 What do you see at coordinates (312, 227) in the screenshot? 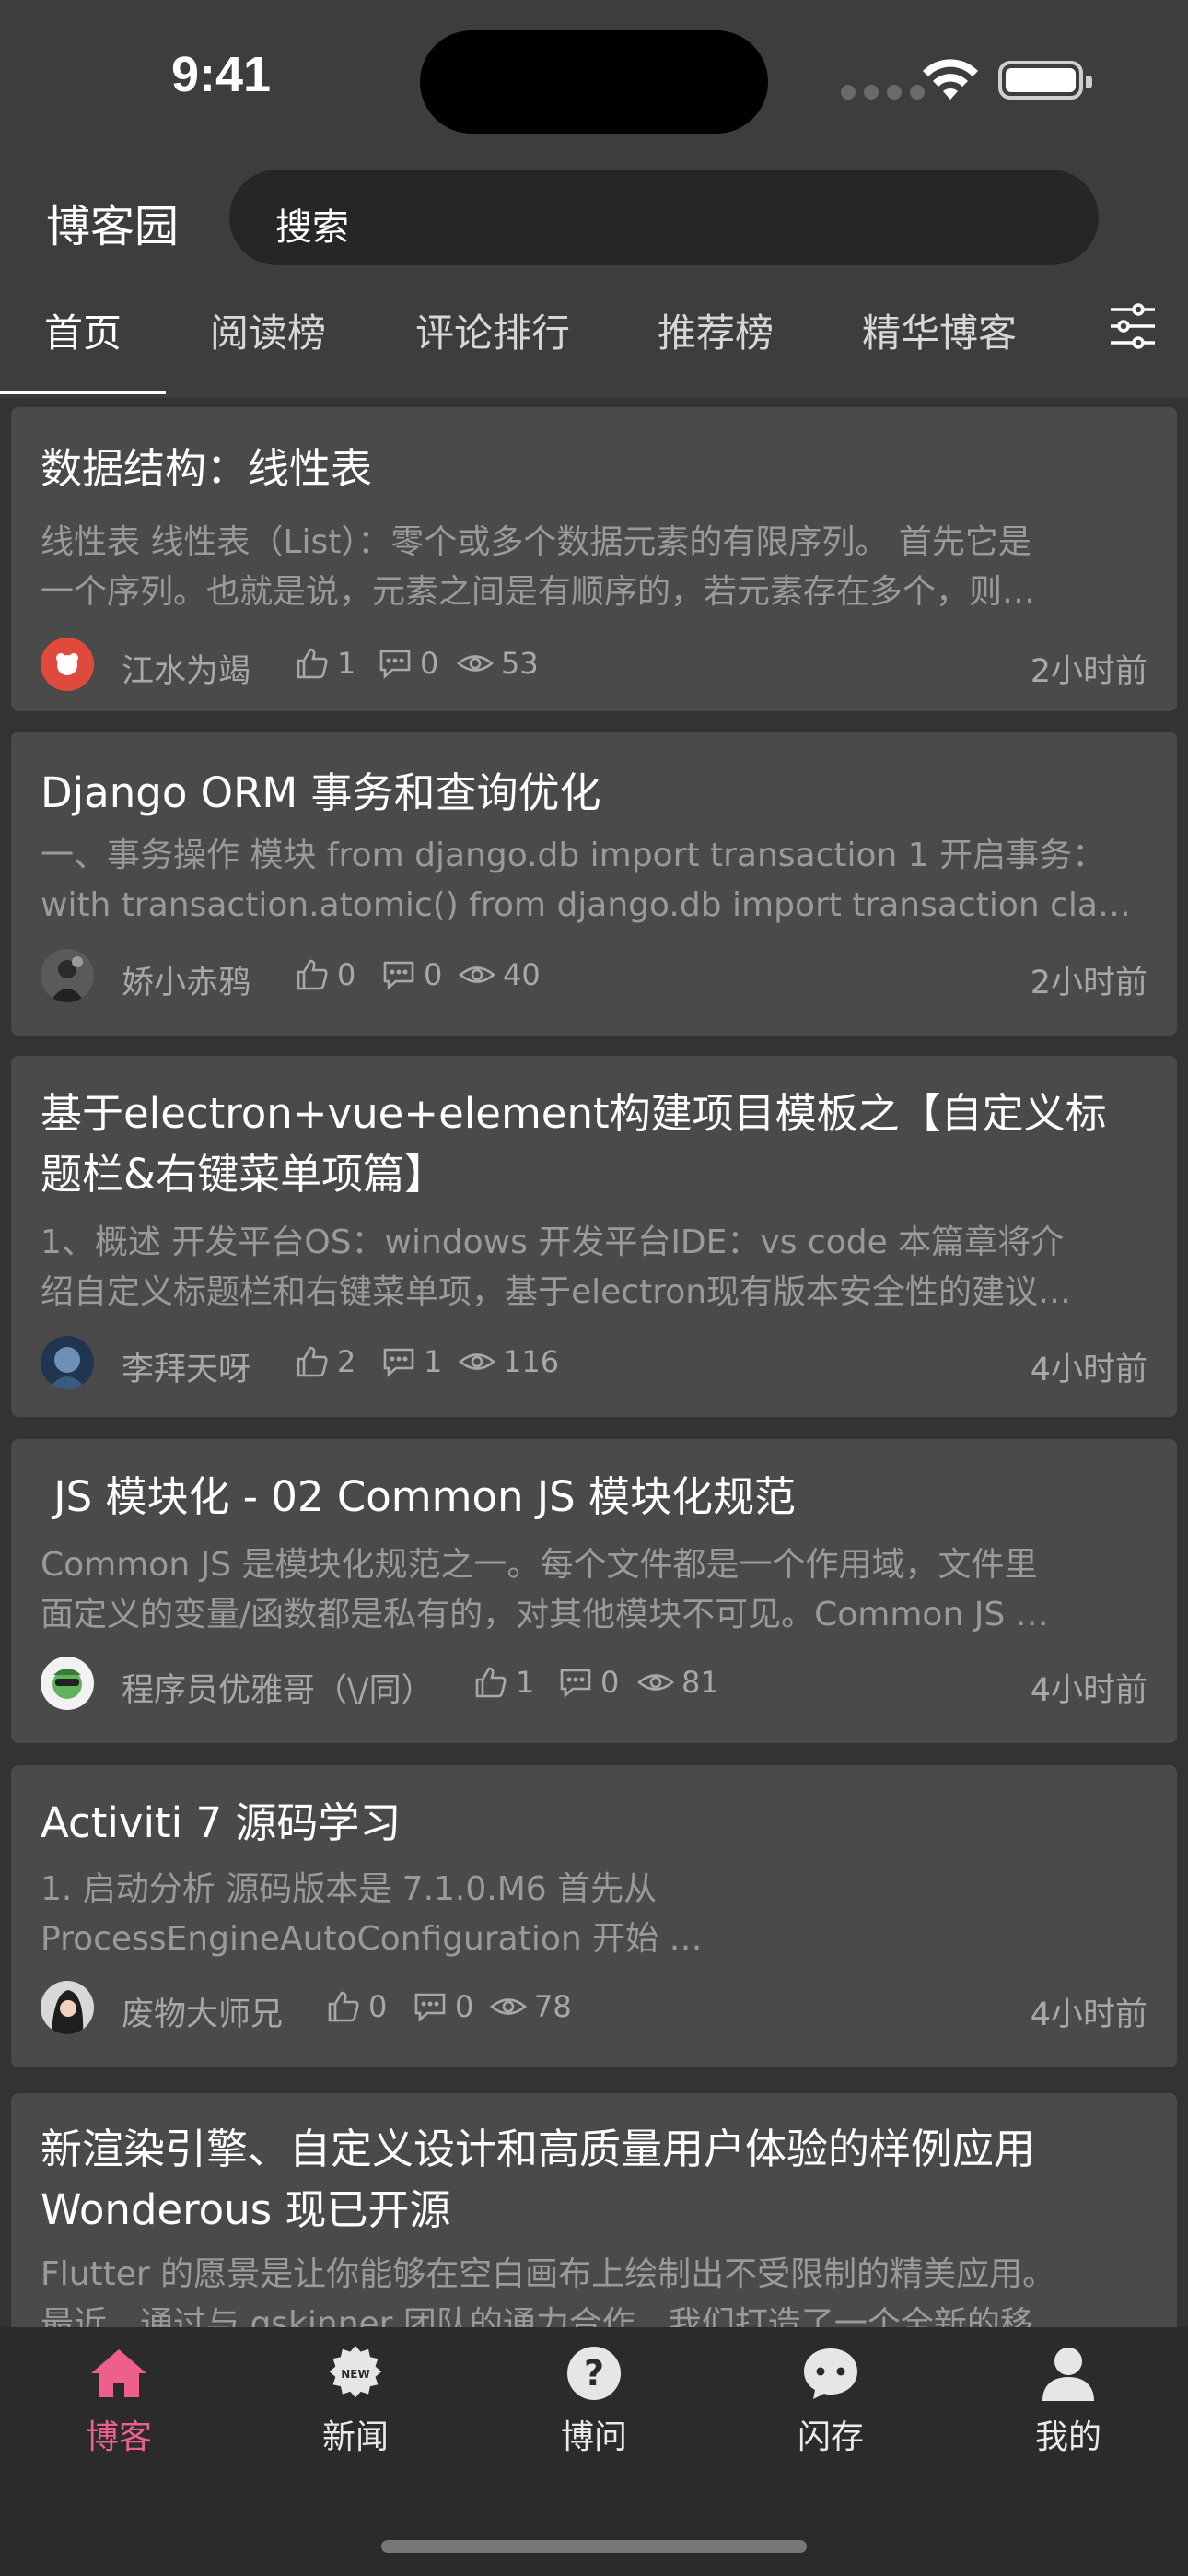
I see `search-placeholder: 搜索` at bounding box center [312, 227].